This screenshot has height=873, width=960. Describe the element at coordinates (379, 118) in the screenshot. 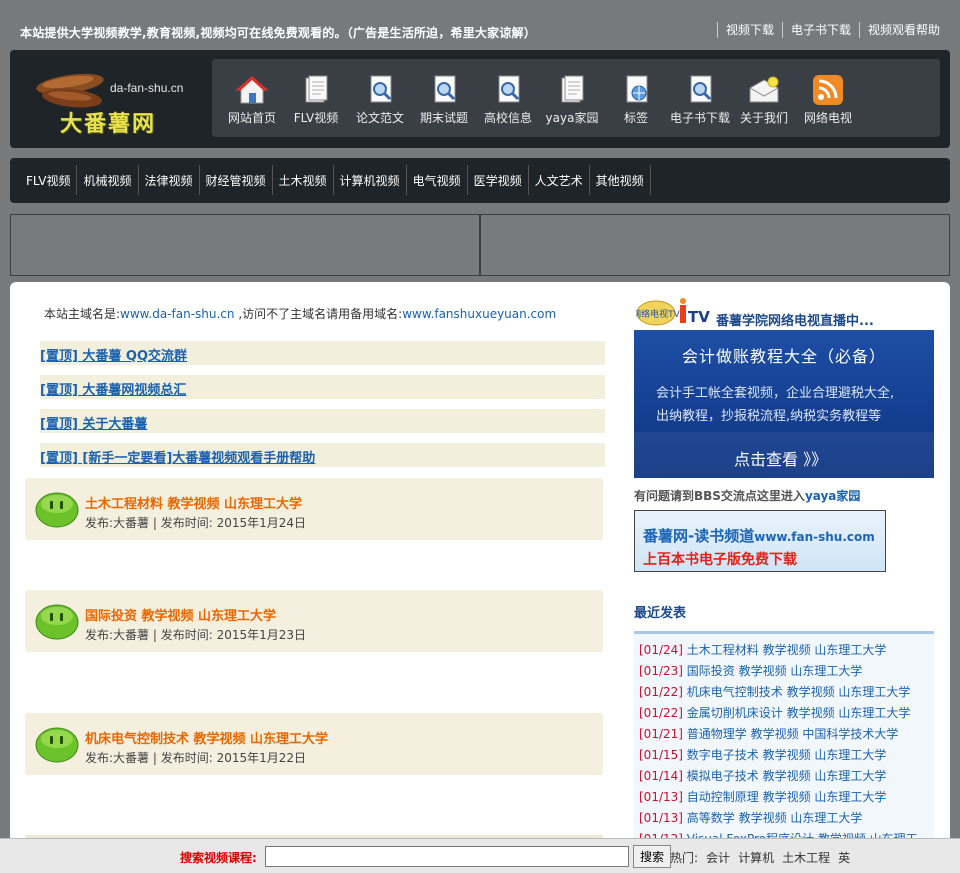

I see `nav-label: 论文范文` at that location.